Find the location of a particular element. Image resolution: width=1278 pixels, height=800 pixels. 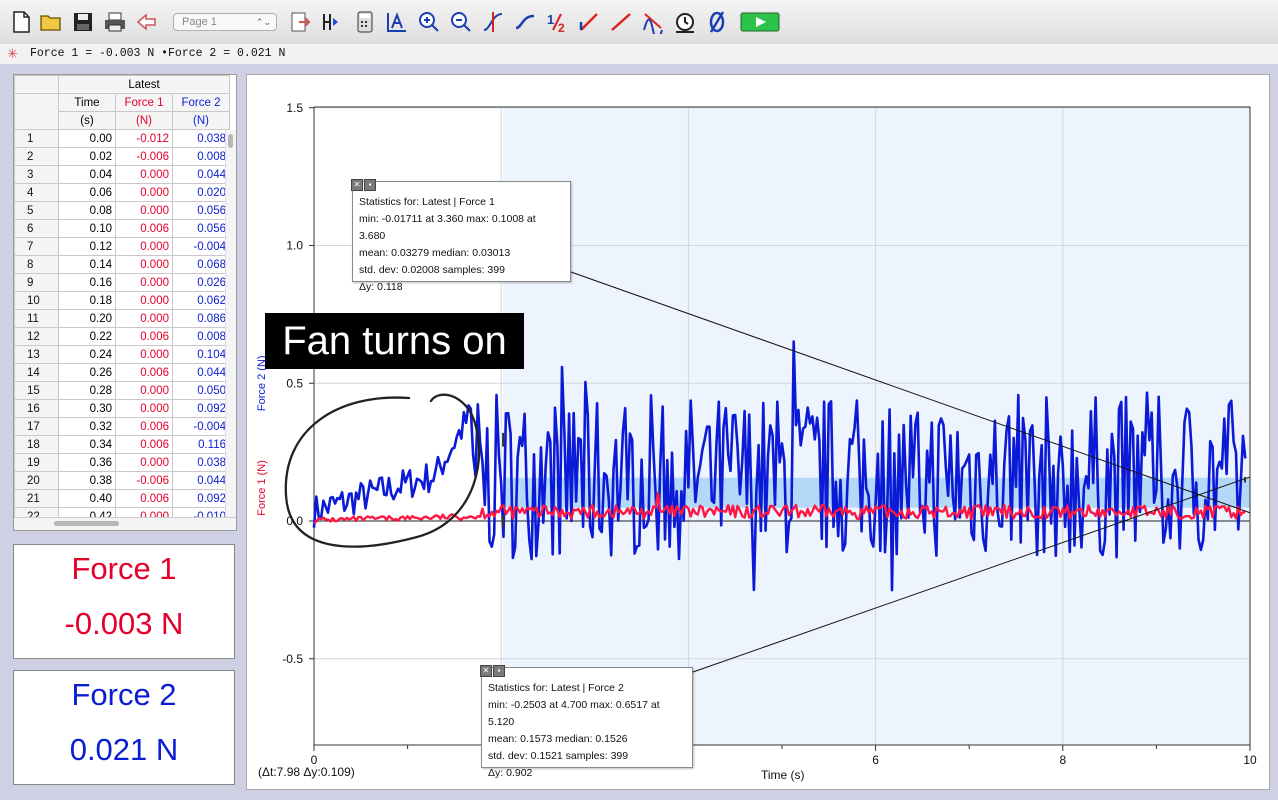

table-row: 20 0.38 -0.006 0.044 is located at coordinates (122, 480).